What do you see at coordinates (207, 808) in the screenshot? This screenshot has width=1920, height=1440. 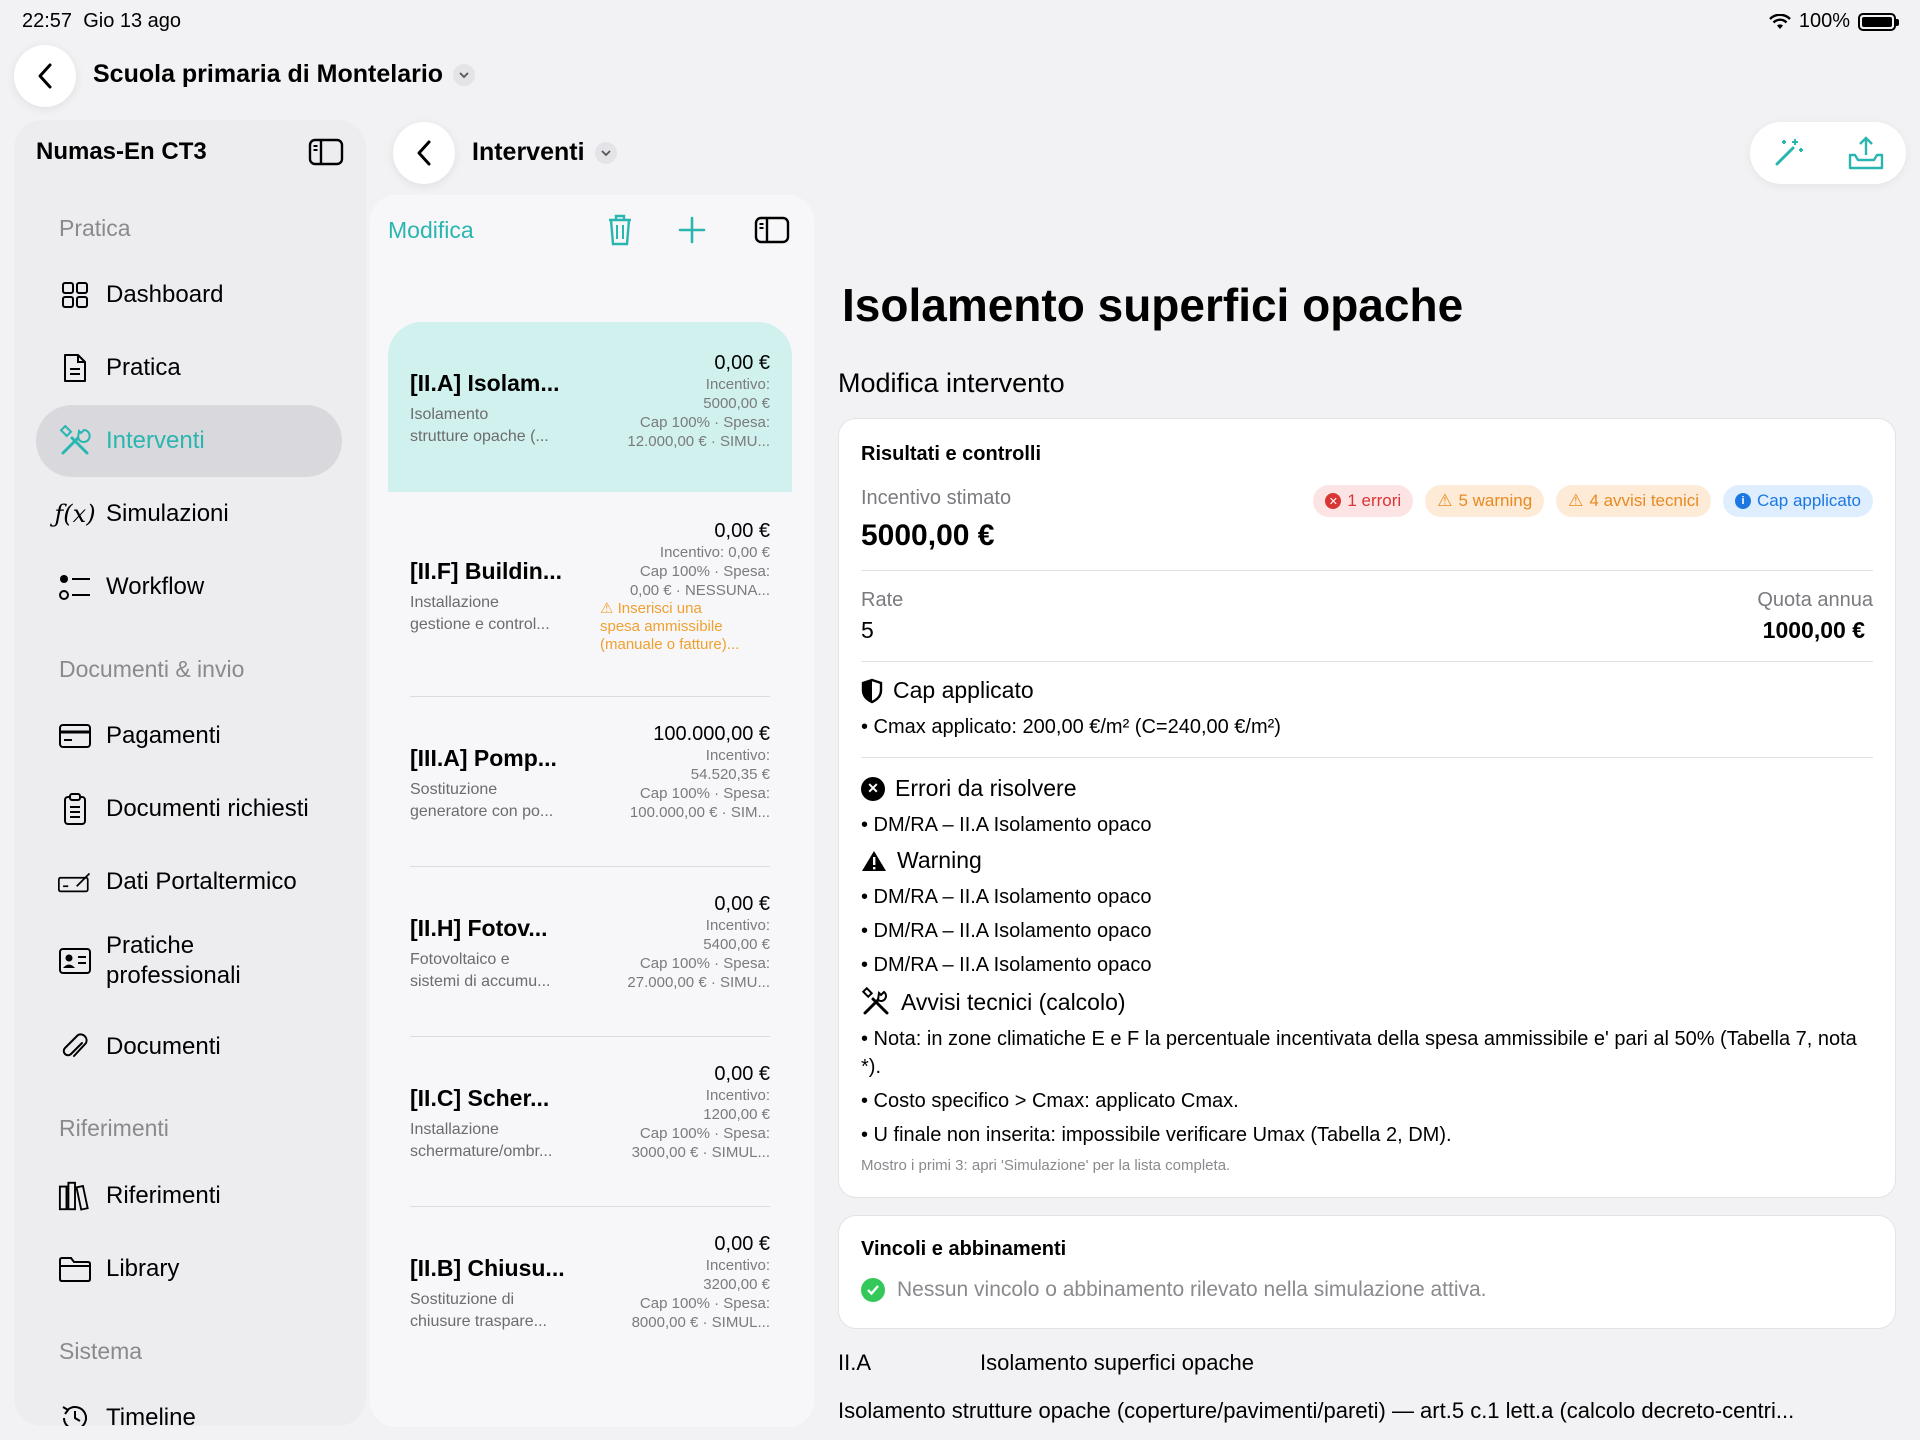 I see `sidebar-item-label: Documenti richiesti` at bounding box center [207, 808].